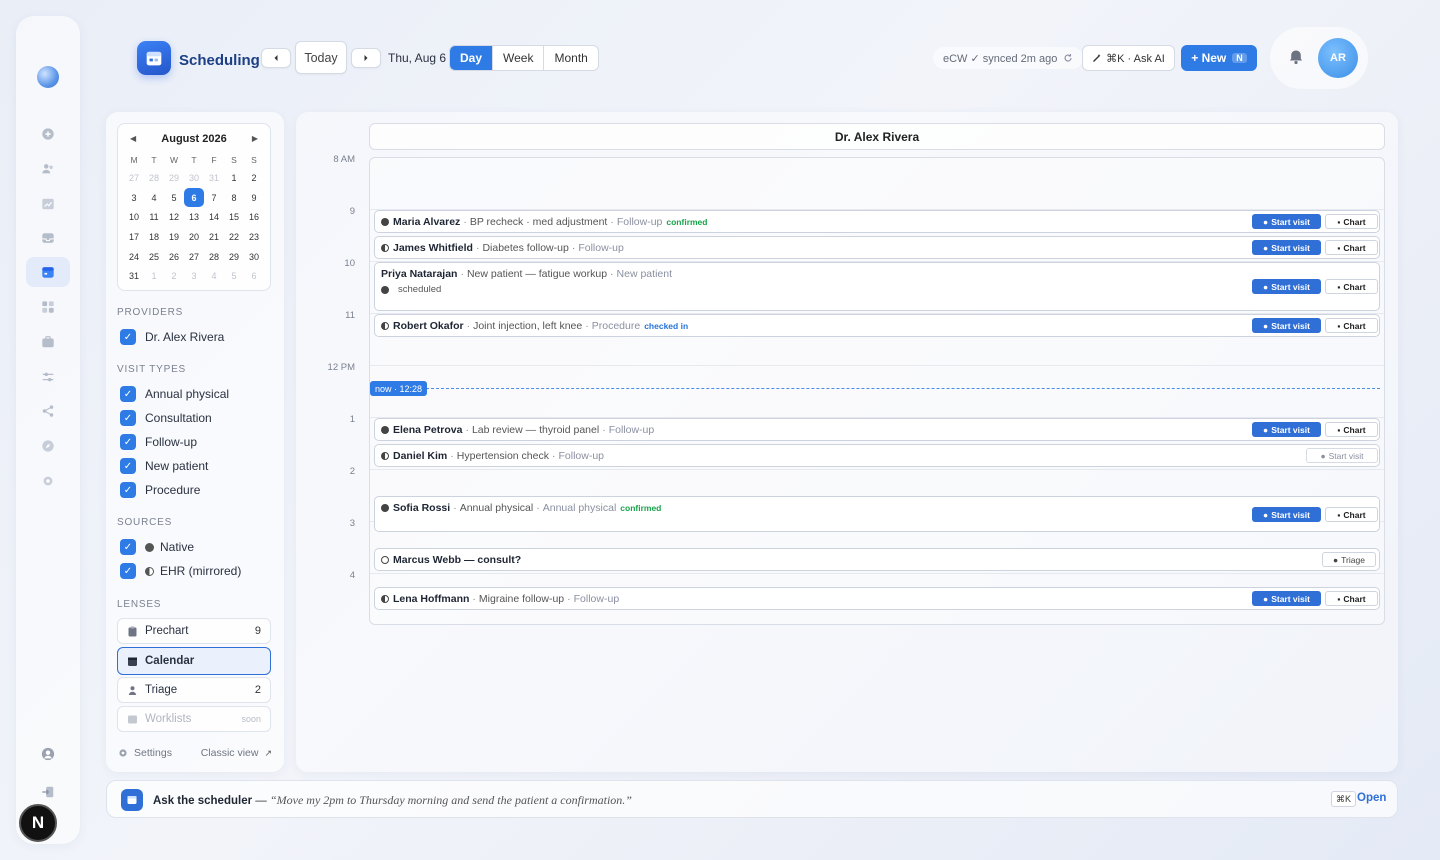  What do you see at coordinates (1128, 58) in the screenshot?
I see `ask-ai-button: ⌘K · Ask AI` at bounding box center [1128, 58].